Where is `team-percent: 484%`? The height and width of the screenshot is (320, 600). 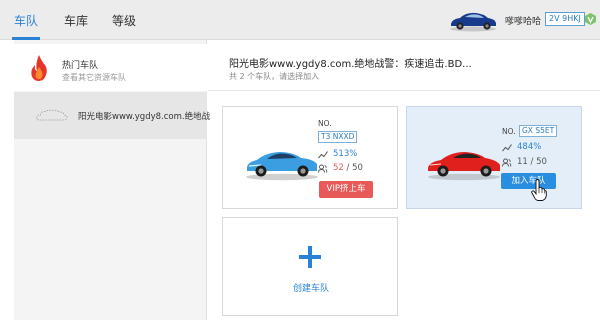 team-percent: 484% is located at coordinates (529, 147).